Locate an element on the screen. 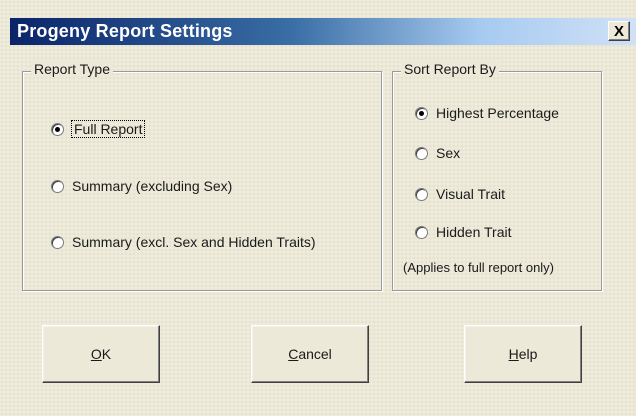 The image size is (636, 416). radio-hidden-trait is located at coordinates (421, 232).